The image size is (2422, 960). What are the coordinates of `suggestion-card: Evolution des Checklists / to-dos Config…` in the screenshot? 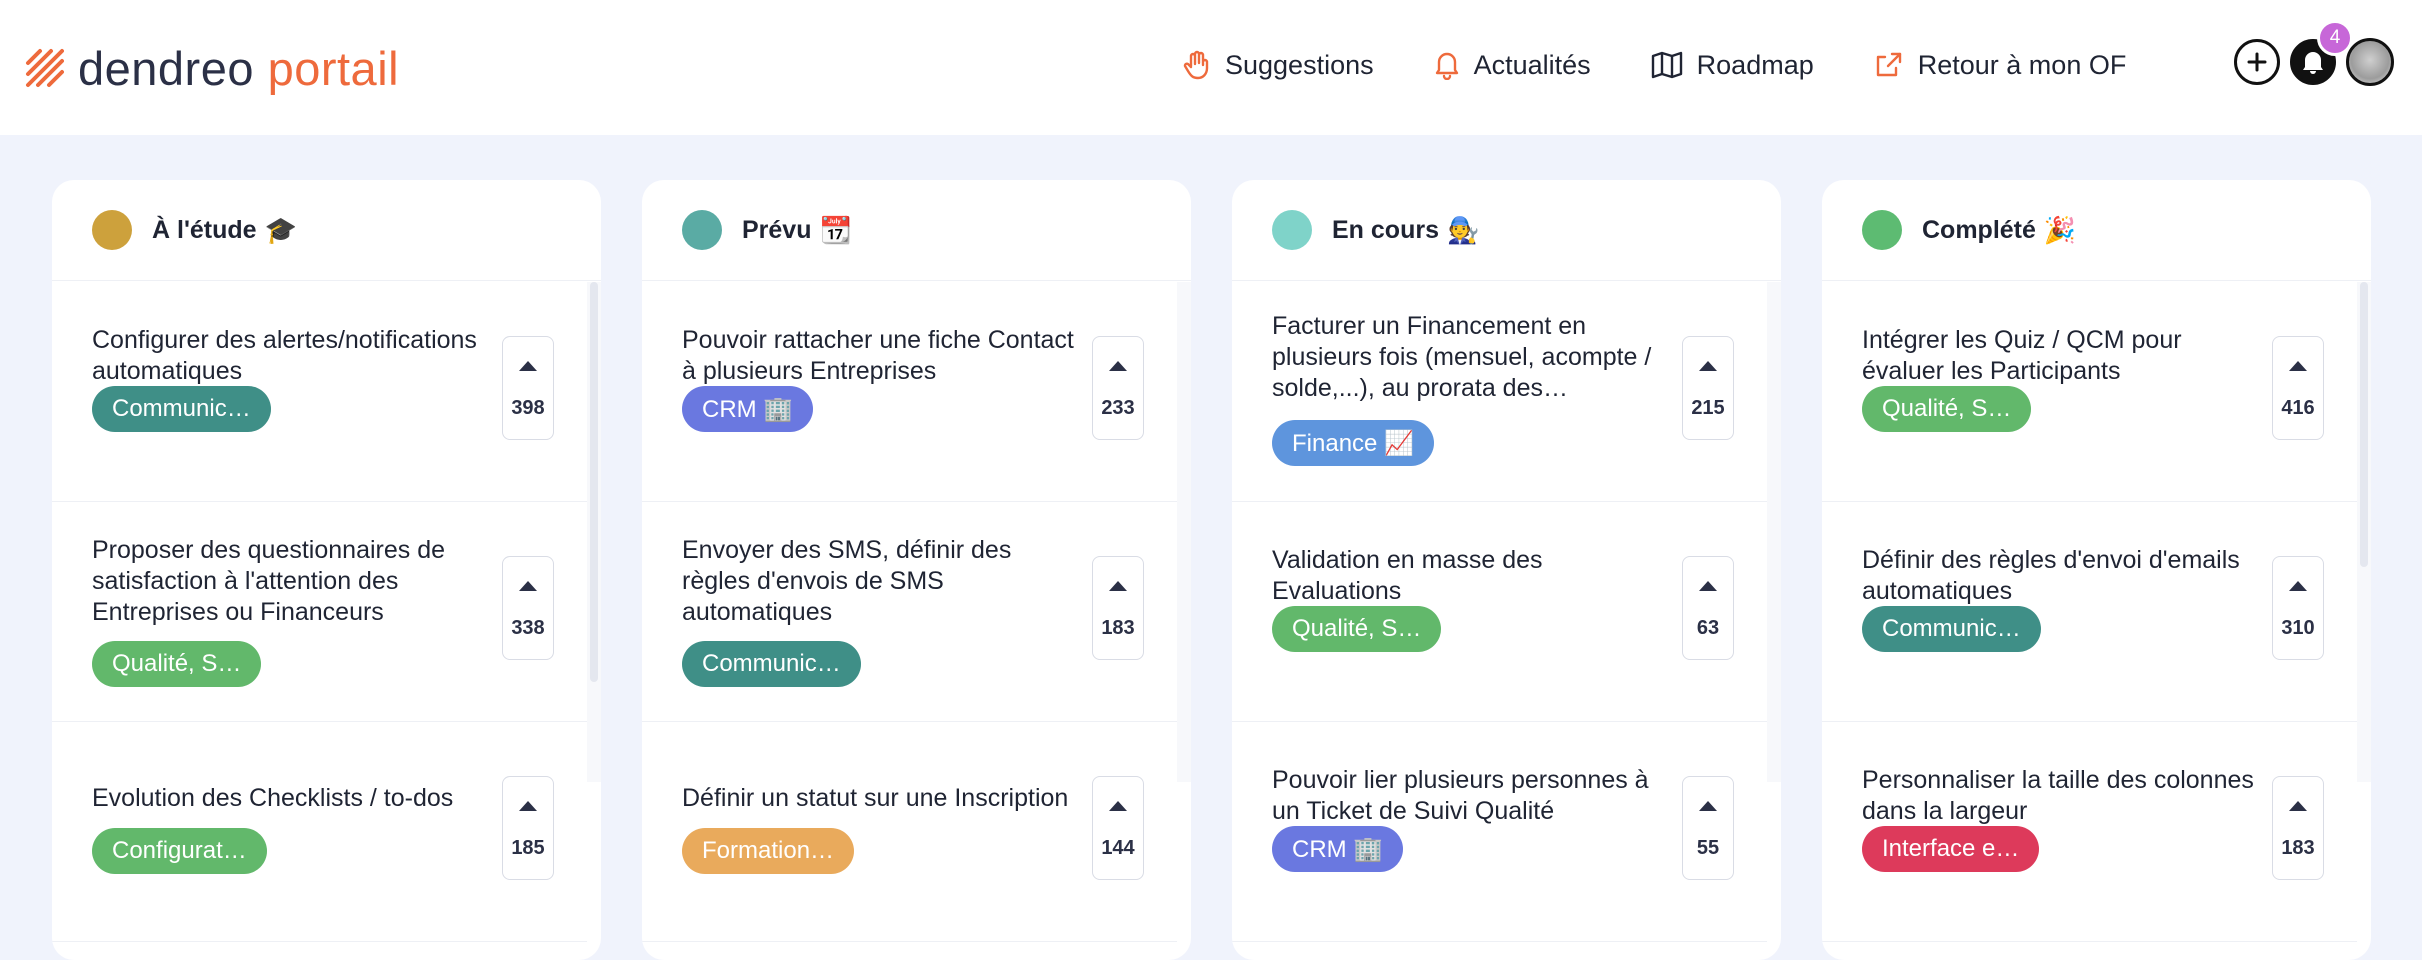 It's located at (319, 831).